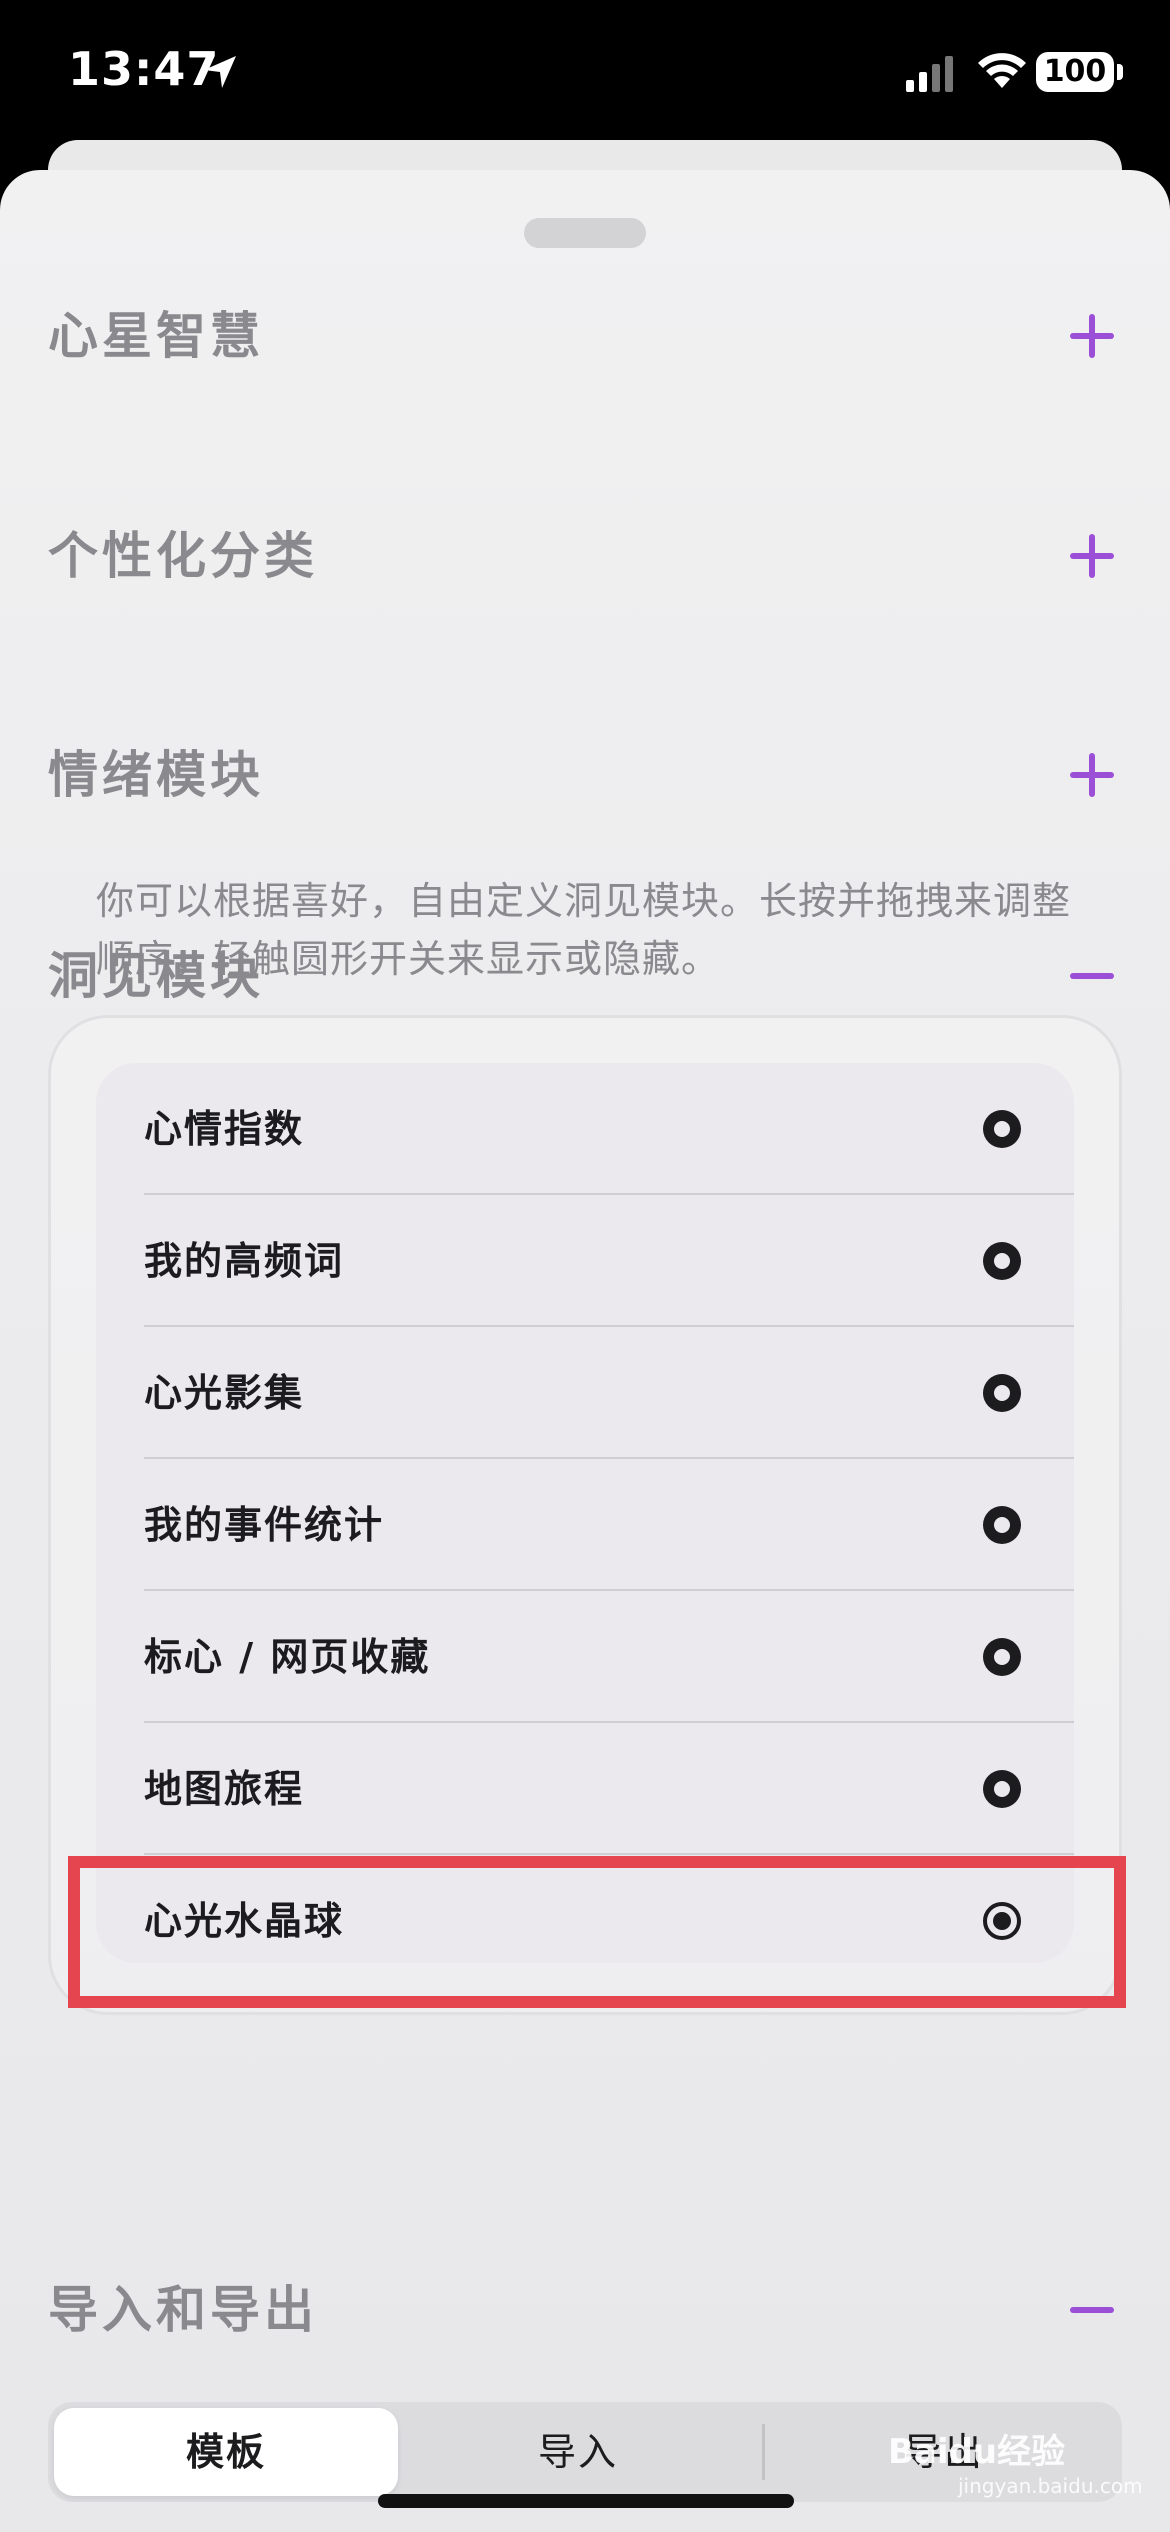 The height and width of the screenshot is (2532, 1170). Describe the element at coordinates (929, 74) in the screenshot. I see `signal-icon` at that location.